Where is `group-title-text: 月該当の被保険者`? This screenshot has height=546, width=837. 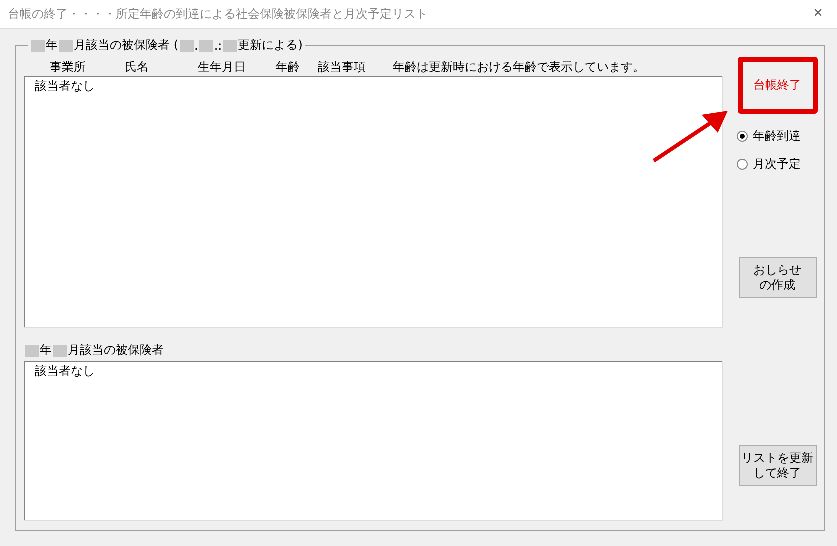
group-title-text: 月該当の被保険者 is located at coordinates (116, 350).